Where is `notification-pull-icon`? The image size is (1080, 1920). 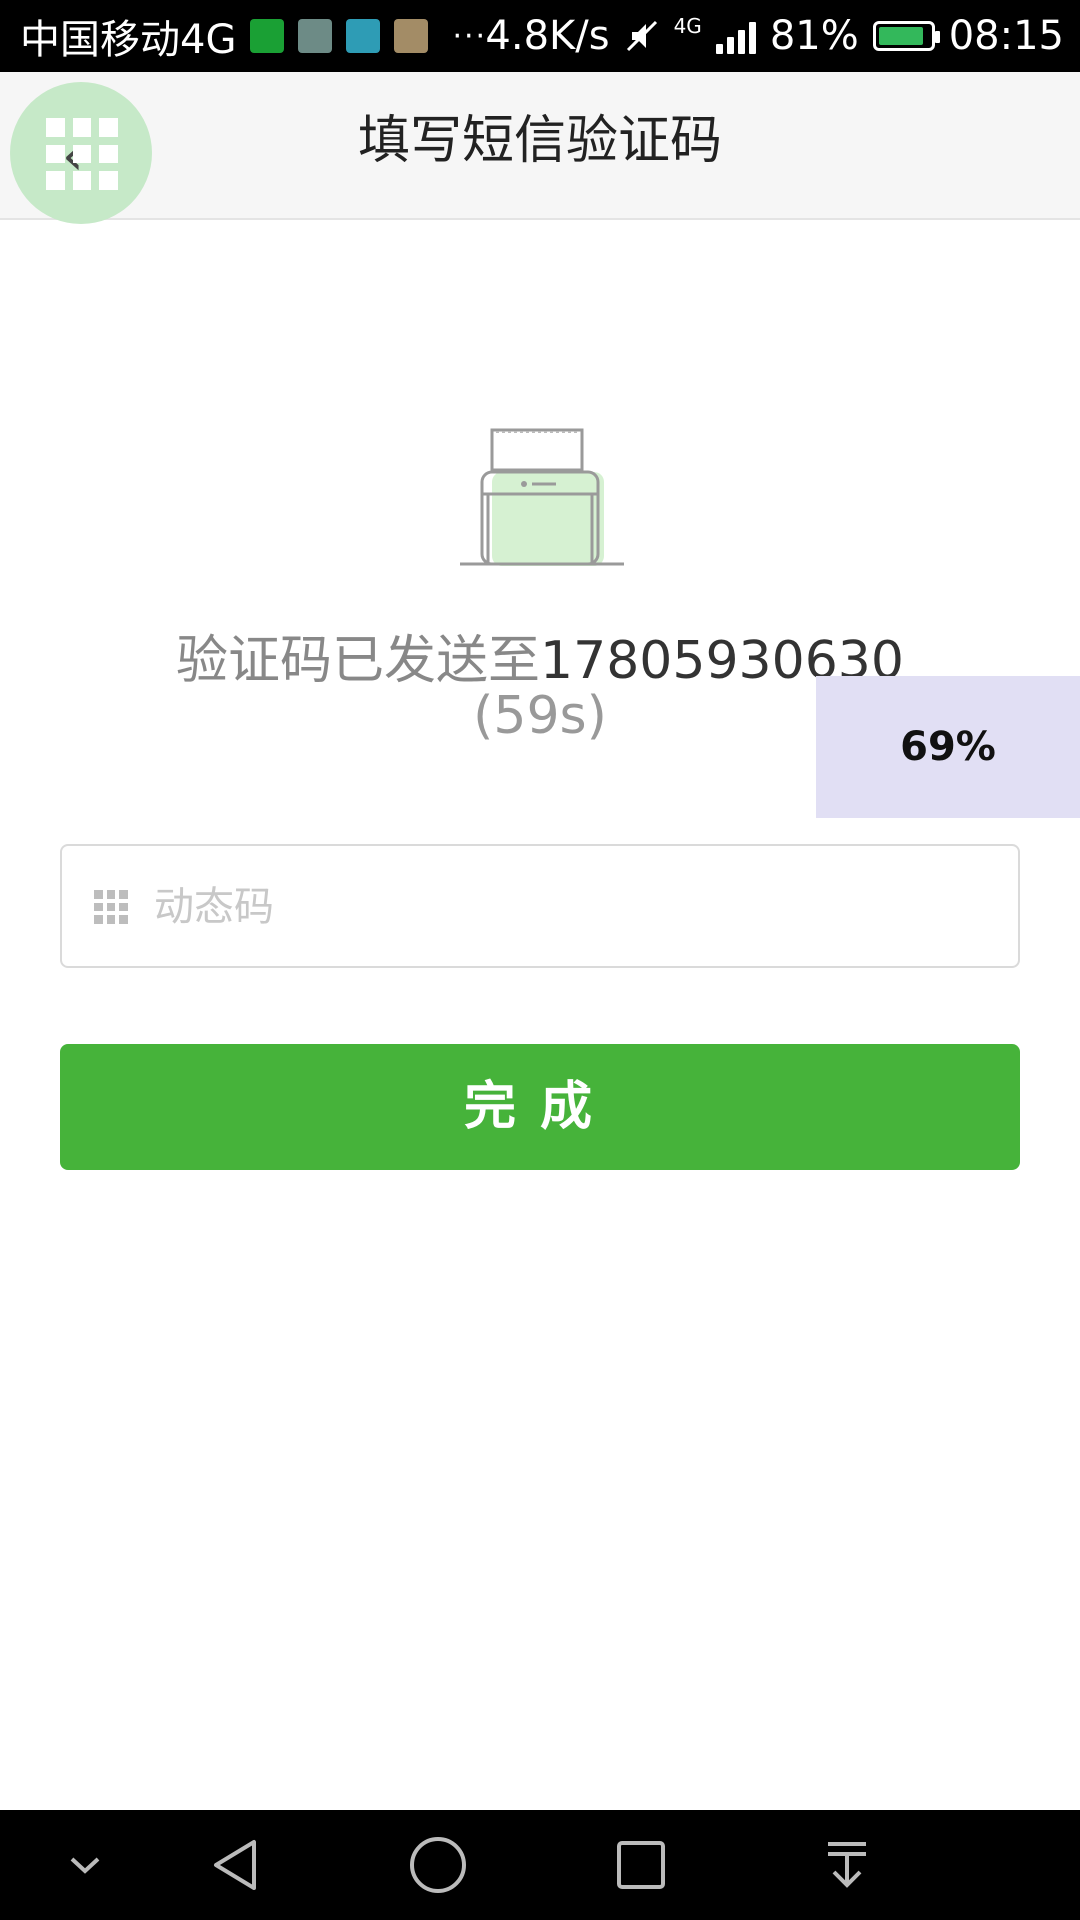 notification-pull-icon is located at coordinates (847, 1865).